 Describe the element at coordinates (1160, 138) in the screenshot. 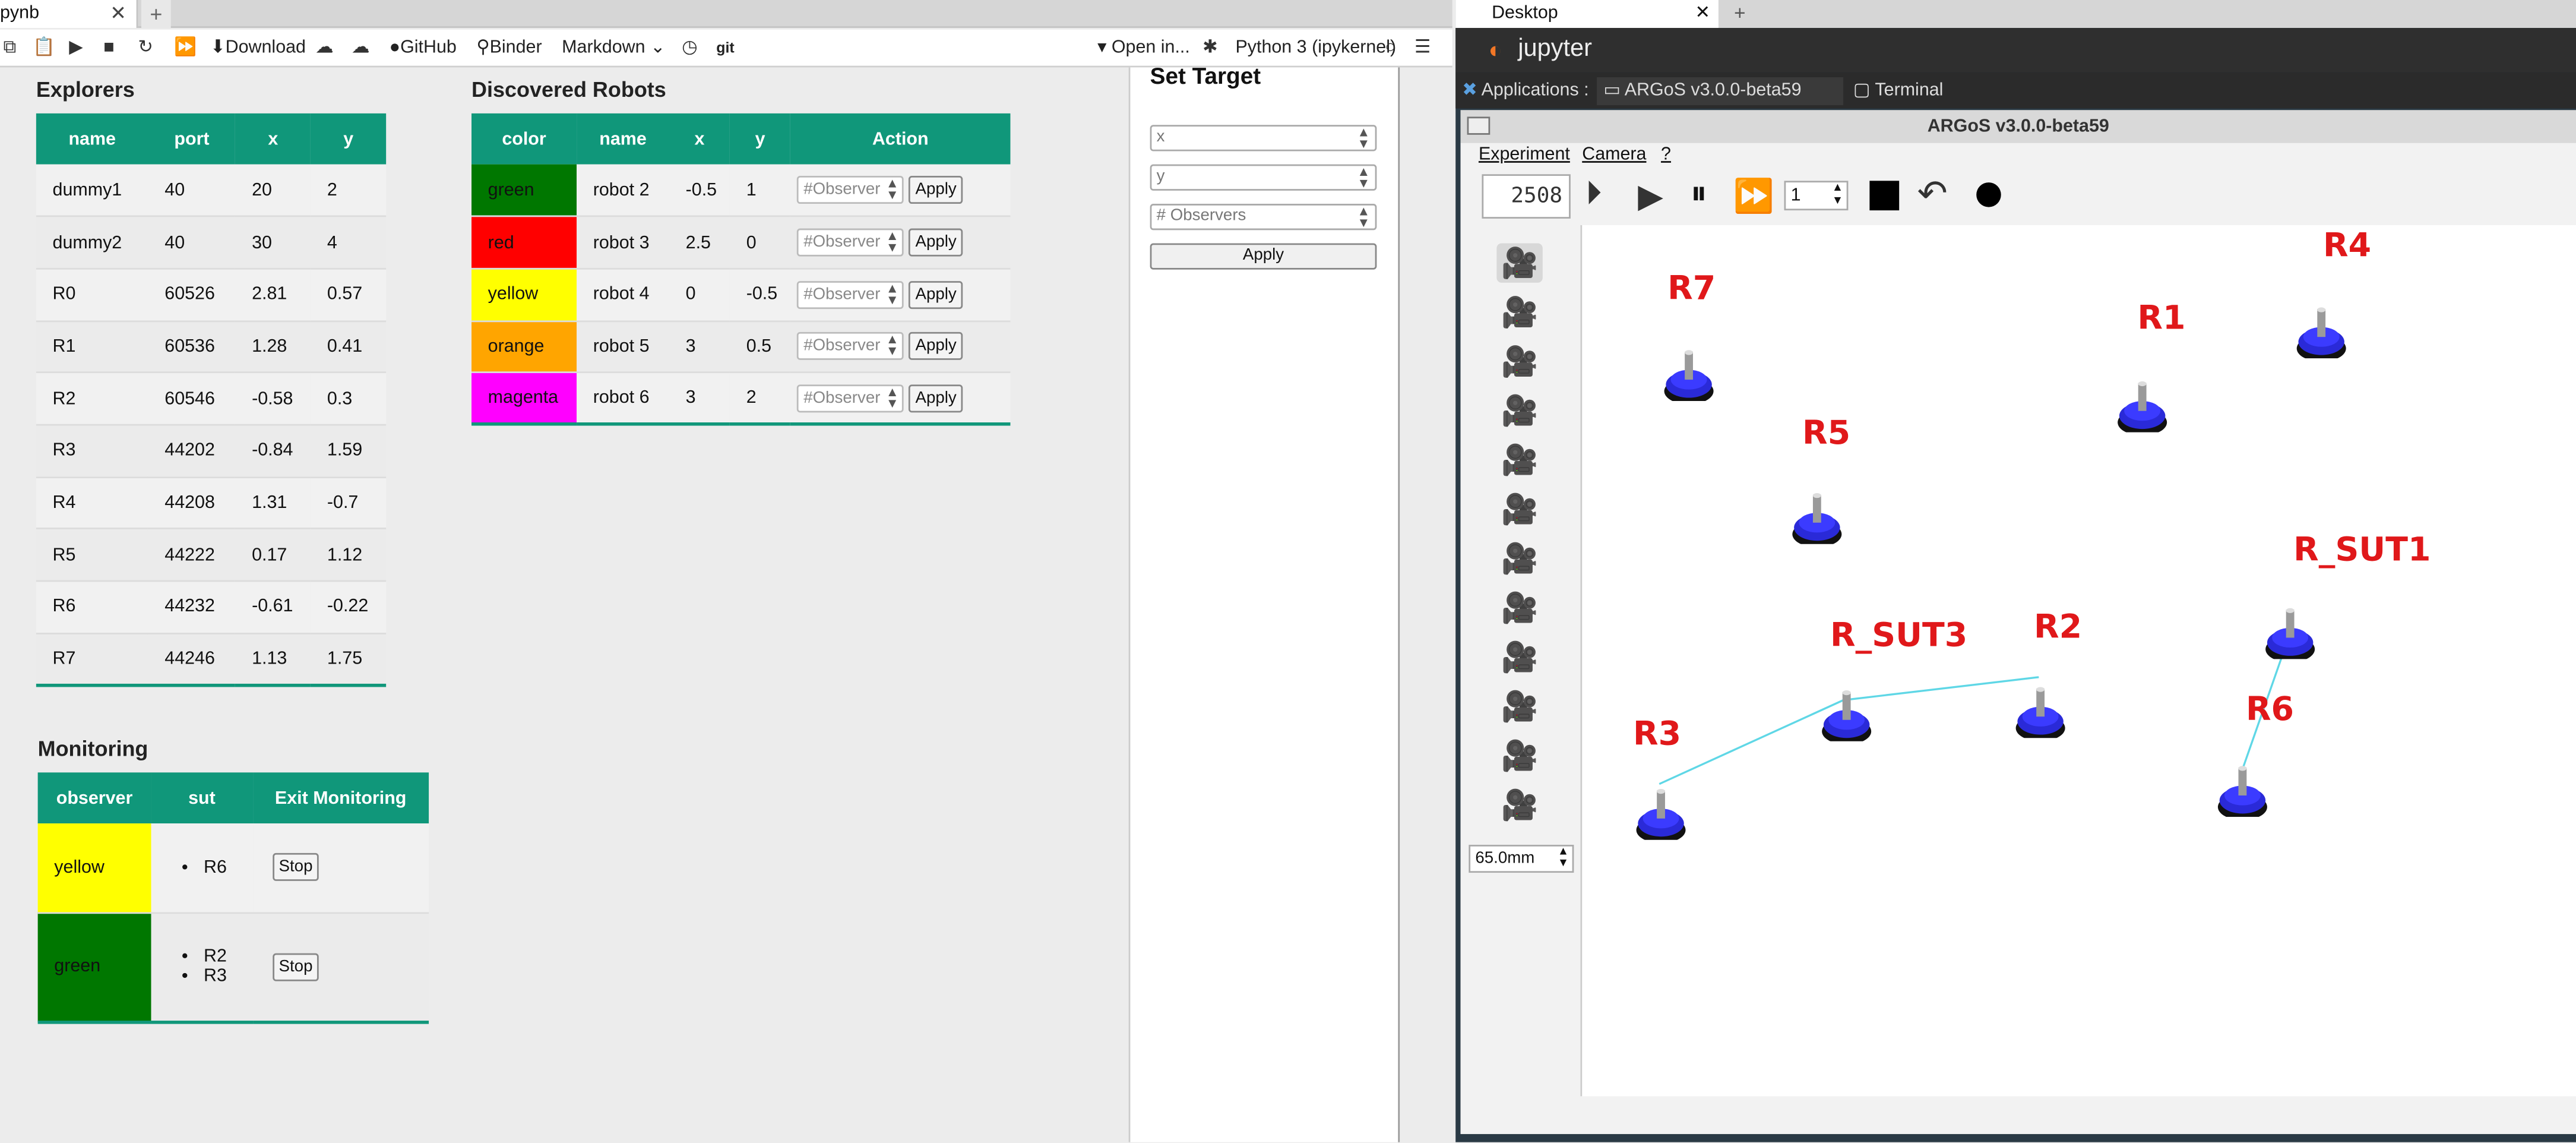

I see `target-x-placeholder: x` at that location.